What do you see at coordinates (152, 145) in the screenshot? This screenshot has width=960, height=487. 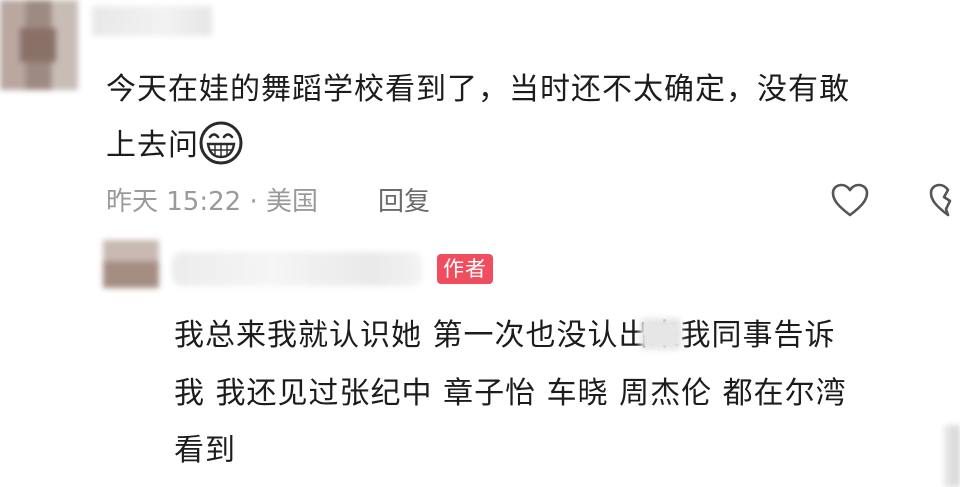 I see `comment-text-line-2-text: 上去问` at bounding box center [152, 145].